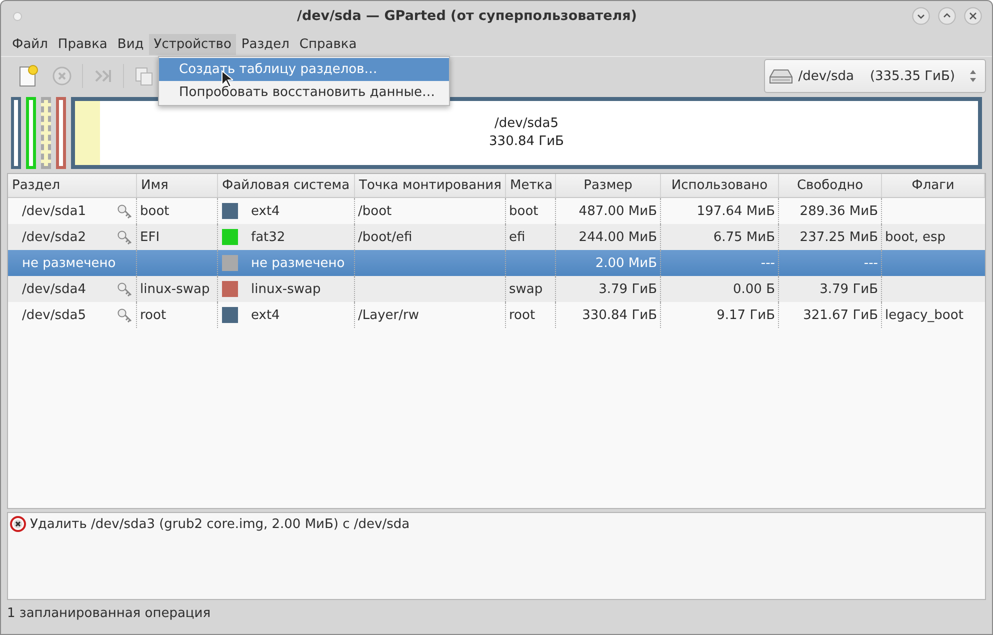 Image resolution: width=993 pixels, height=635 pixels. I want to click on delete-icon, so click(18, 524).